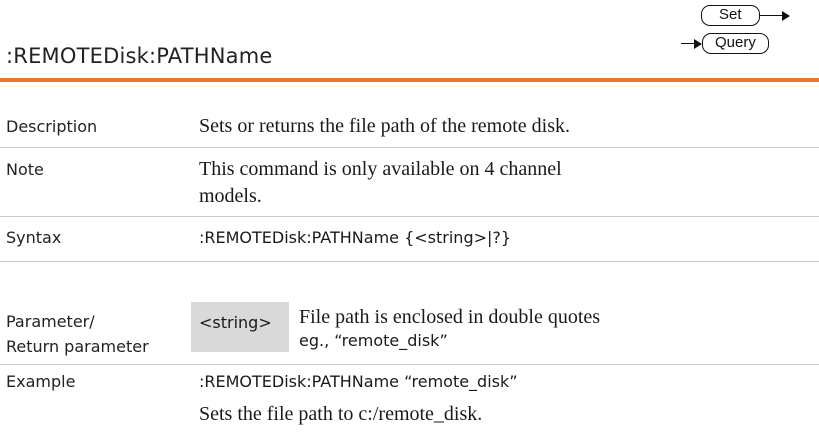 This screenshot has height=437, width=819. Describe the element at coordinates (358, 381) in the screenshot. I see `example-command: :REMOTEDisk:PATHName “remote_disk”` at that location.